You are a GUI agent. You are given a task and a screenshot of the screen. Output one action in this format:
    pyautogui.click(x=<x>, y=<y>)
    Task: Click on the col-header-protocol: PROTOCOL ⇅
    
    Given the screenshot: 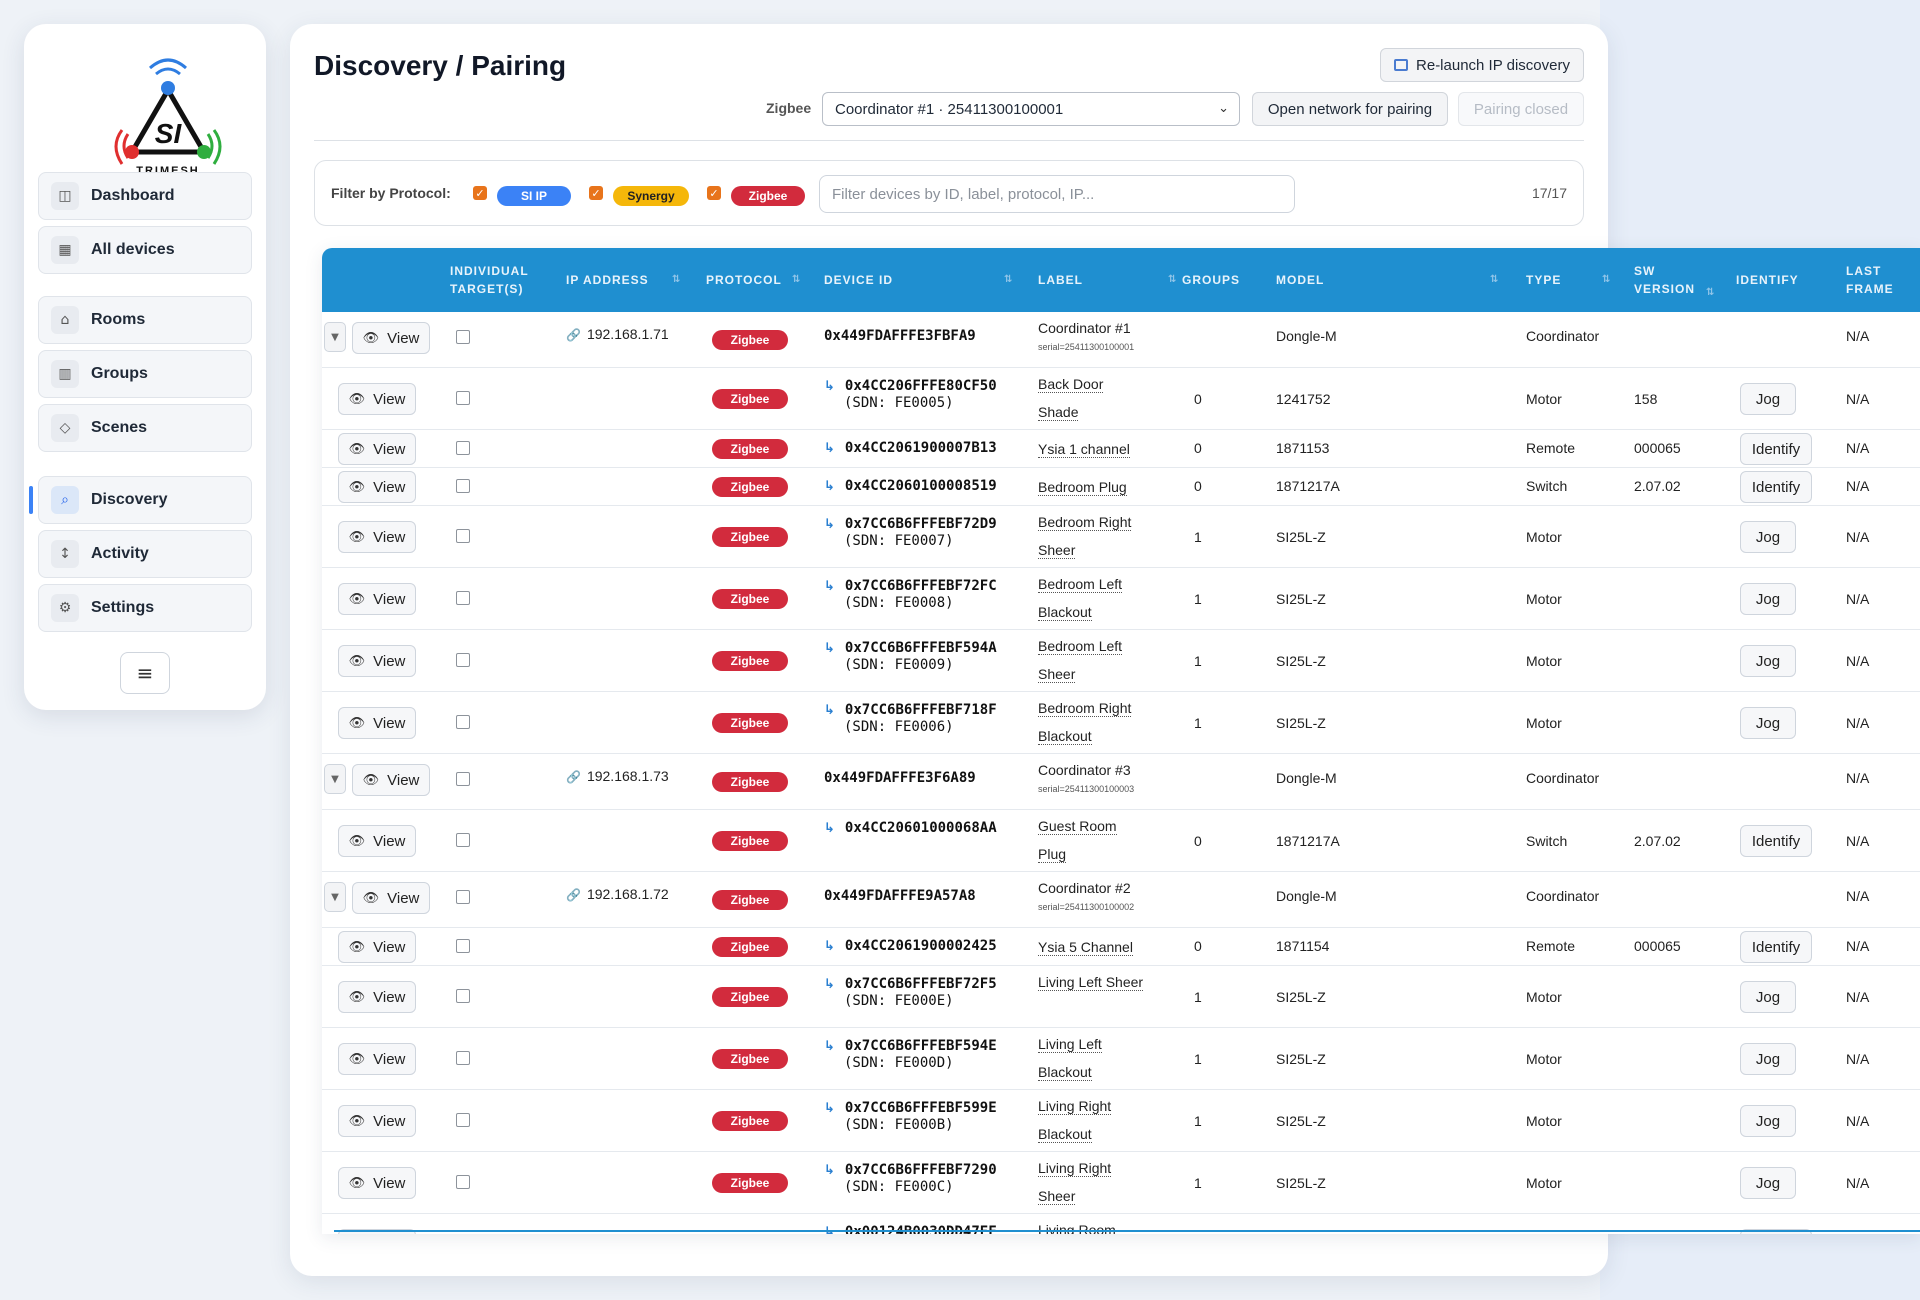 What is the action you would take?
    pyautogui.click(x=756, y=280)
    